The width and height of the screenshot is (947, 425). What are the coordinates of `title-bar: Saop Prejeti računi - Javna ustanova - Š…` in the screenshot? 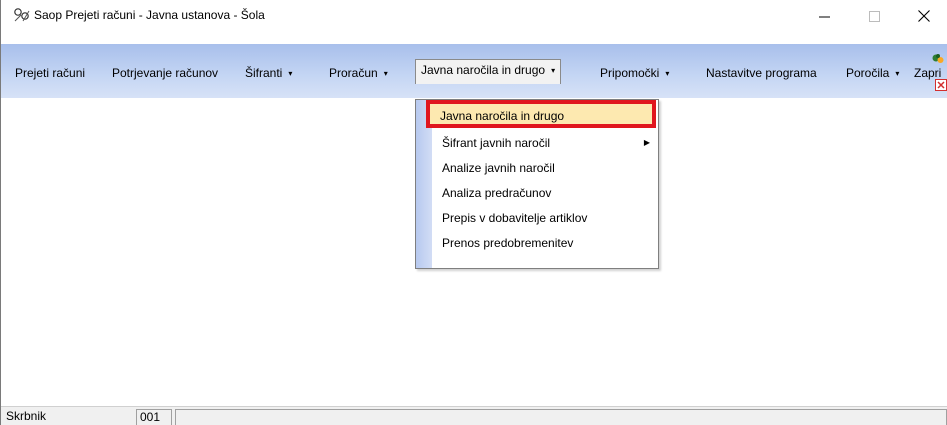 It's located at (474, 16).